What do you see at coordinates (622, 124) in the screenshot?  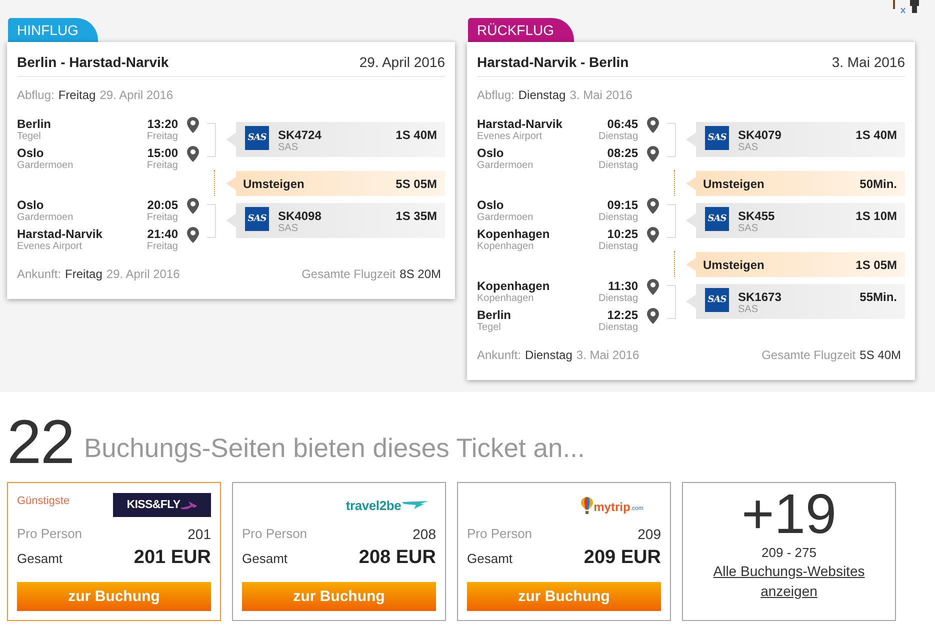 I see `stop-time: 06:45` at bounding box center [622, 124].